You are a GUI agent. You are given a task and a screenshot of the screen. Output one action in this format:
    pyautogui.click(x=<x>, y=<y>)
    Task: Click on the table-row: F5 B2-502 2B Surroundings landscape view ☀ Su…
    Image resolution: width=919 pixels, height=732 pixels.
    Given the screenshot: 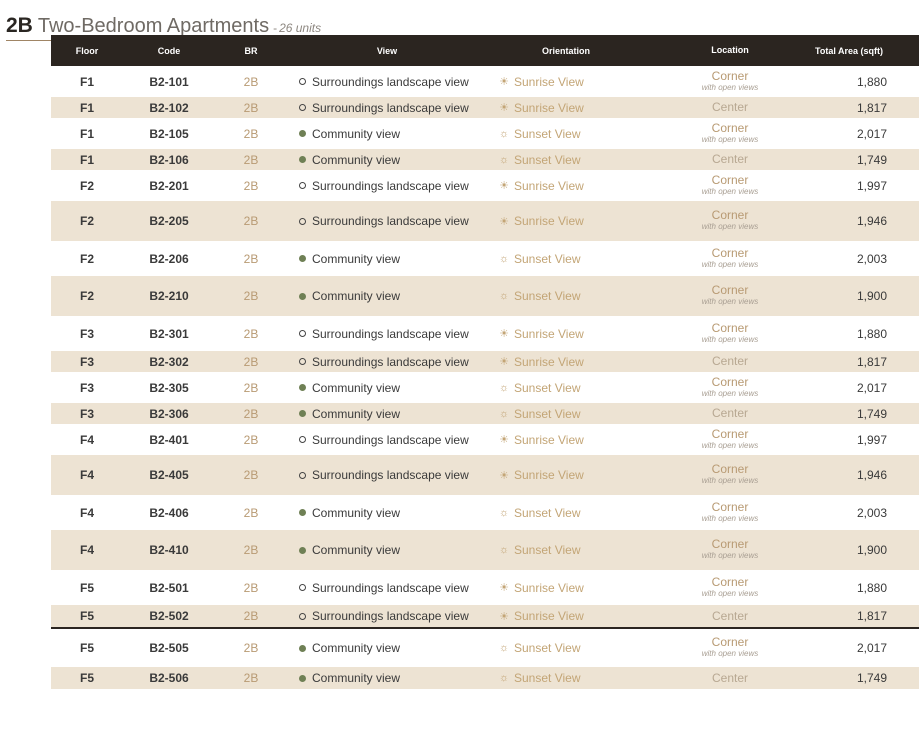 What is the action you would take?
    pyautogui.click(x=485, y=616)
    